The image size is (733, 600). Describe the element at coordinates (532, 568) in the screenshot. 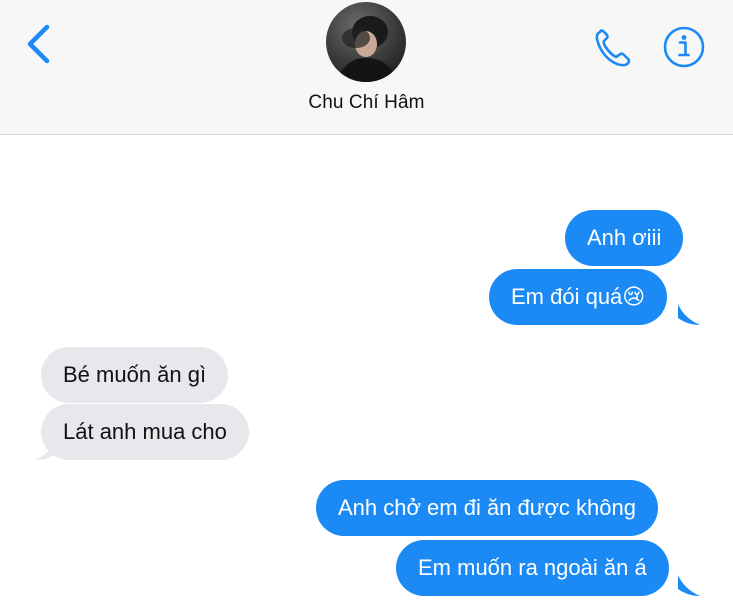

I see `message-bubble-sent: Em muốn ra ngoài ăn á` at that location.